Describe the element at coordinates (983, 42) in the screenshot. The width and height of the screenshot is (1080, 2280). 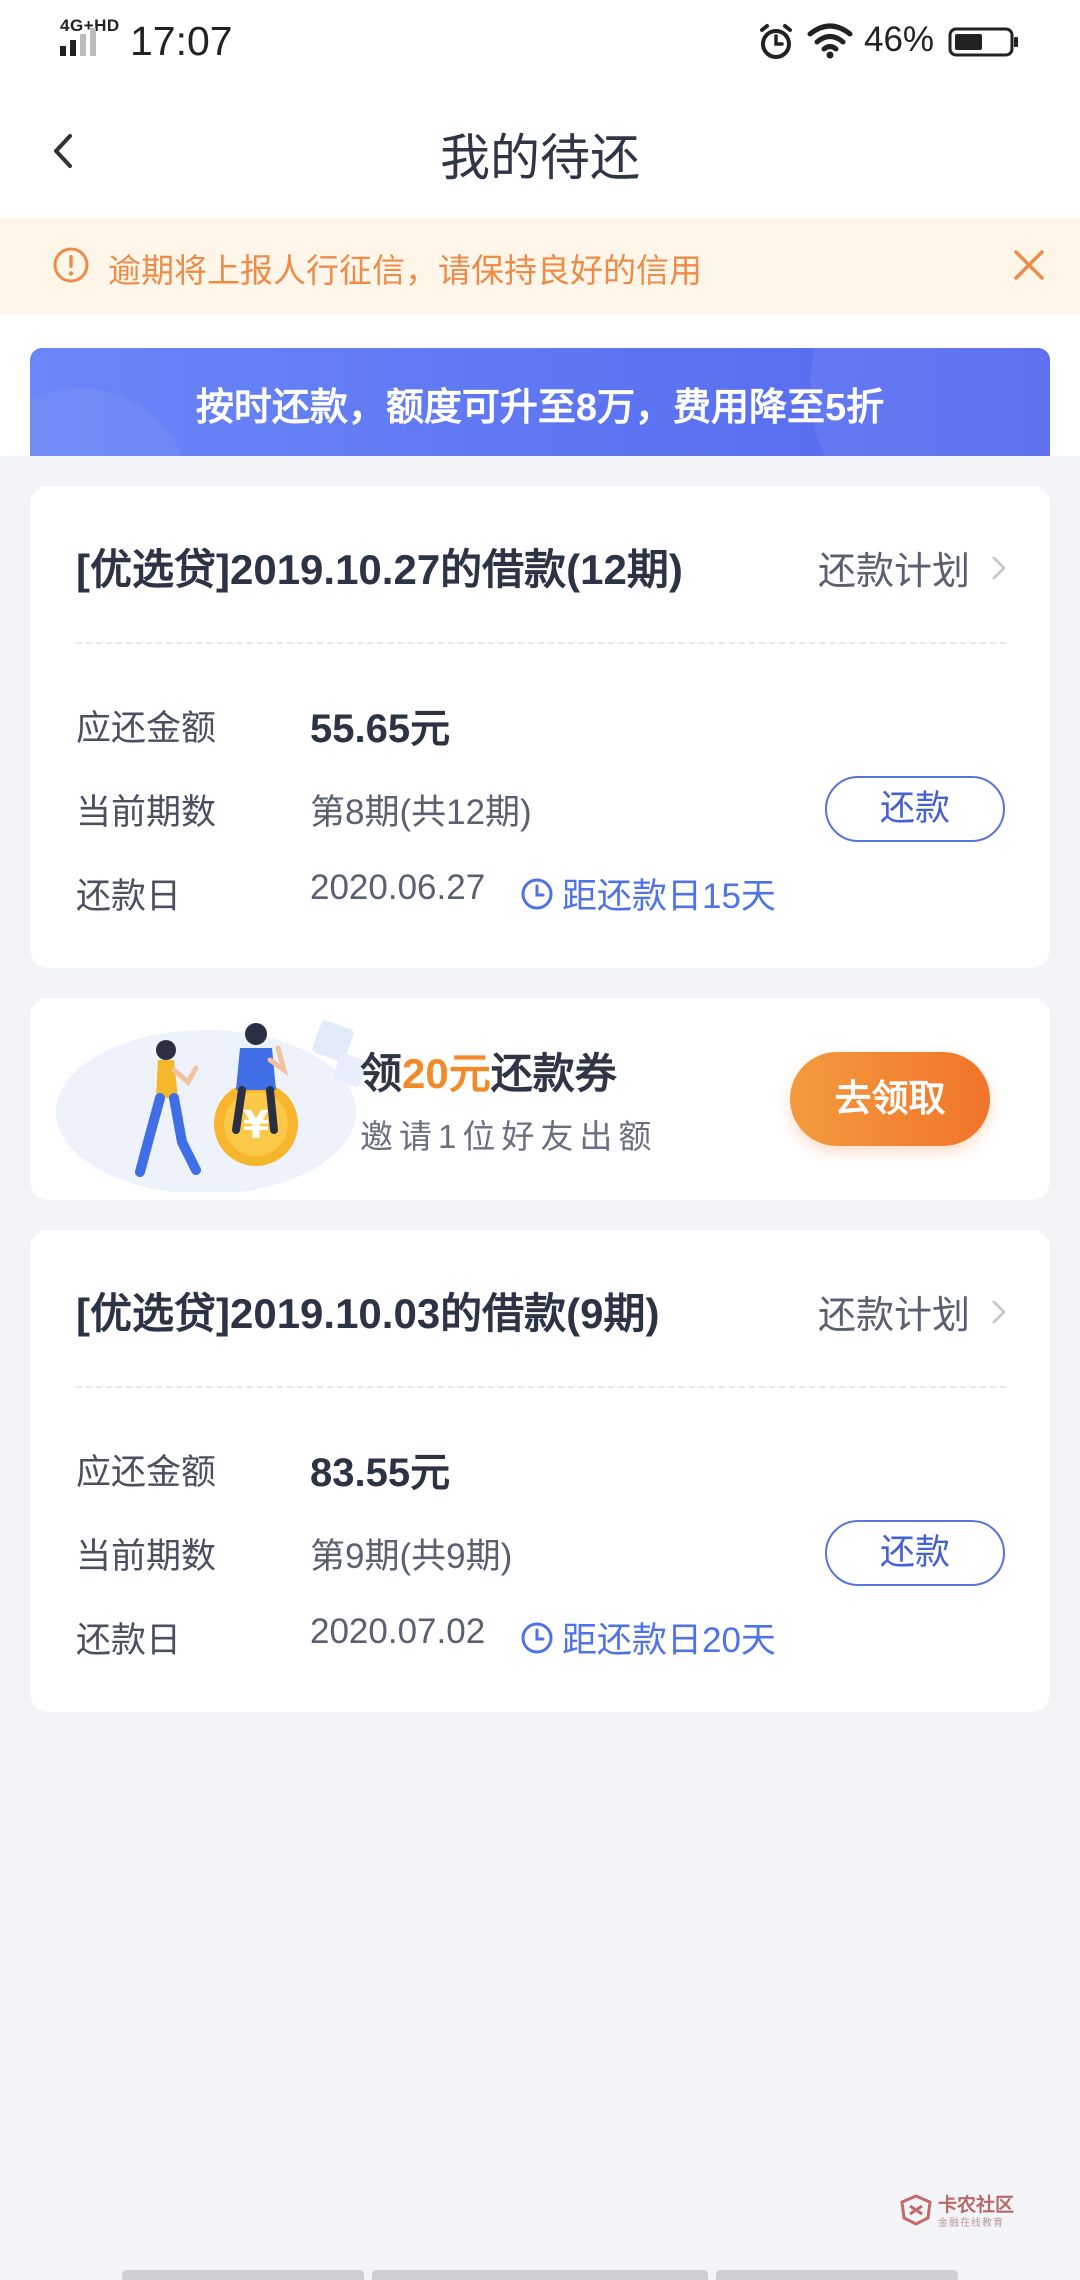
I see `battery-icon` at that location.